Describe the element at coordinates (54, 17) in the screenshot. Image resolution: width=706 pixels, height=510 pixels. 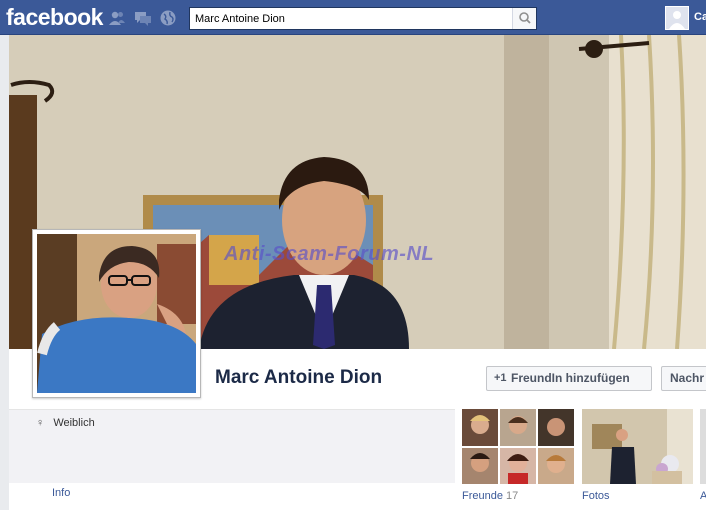
I see `facebook-logo: facebook` at that location.